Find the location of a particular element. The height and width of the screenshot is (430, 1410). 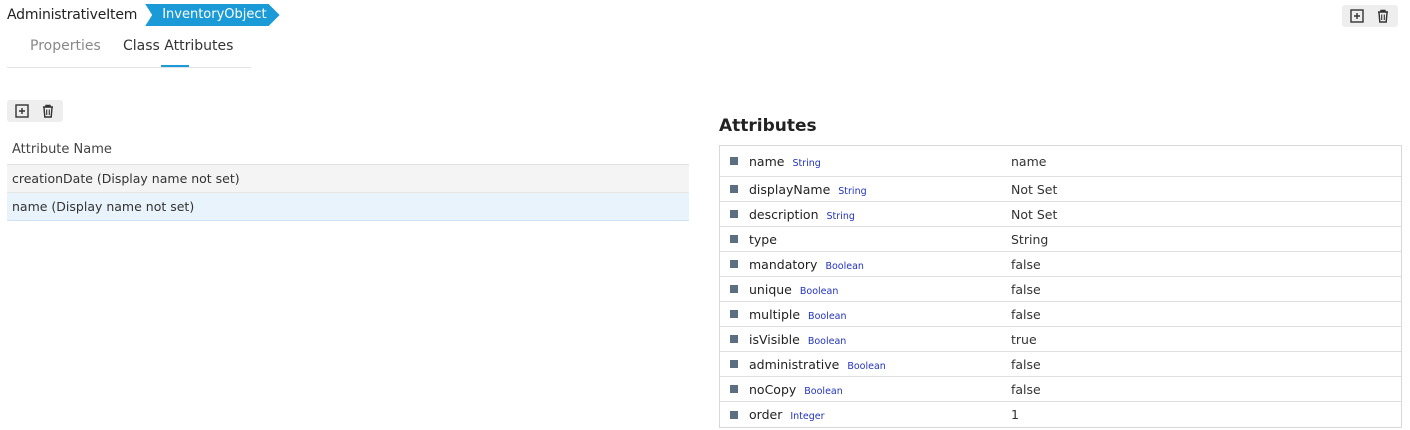

parent-class-badge: InventoryObject is located at coordinates (212, 15).